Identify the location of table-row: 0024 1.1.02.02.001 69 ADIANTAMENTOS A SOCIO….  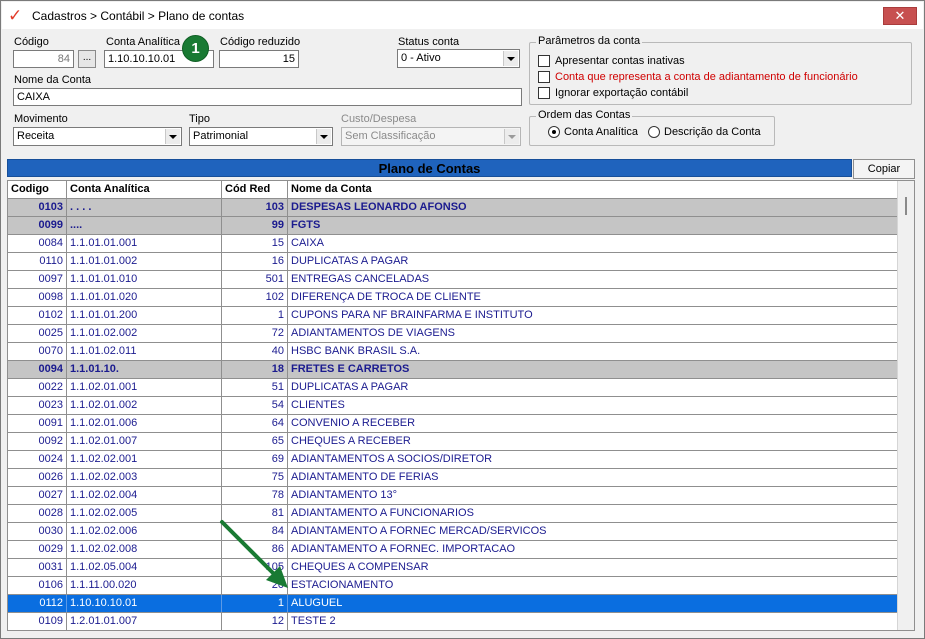
(453, 460).